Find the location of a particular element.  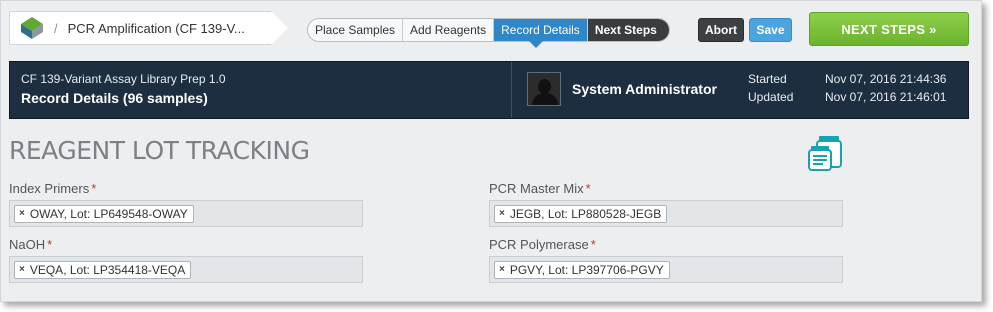

pcr-polymerase-field: × PGVY, Lot: LP397706-PGVY is located at coordinates (666, 269).